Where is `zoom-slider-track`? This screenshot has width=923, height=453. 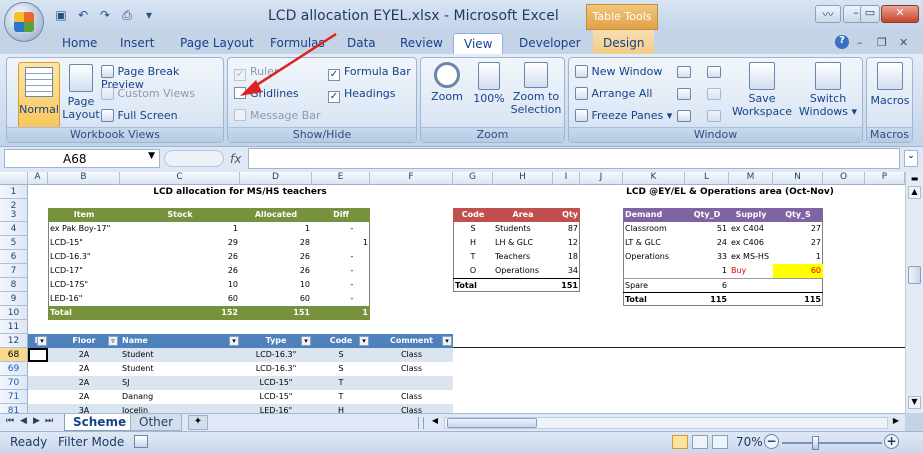
zoom-slider-track is located at coordinates (832, 443).